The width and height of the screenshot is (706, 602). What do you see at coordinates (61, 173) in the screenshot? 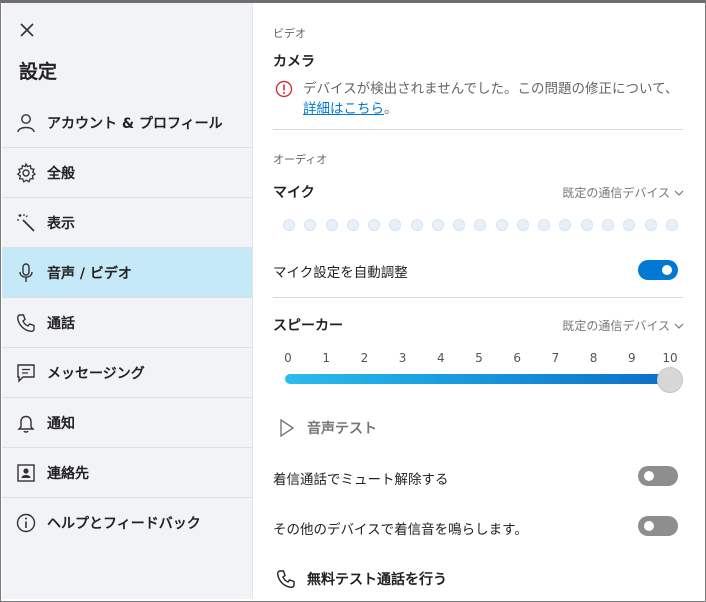
I see `nav-label: 全般` at bounding box center [61, 173].